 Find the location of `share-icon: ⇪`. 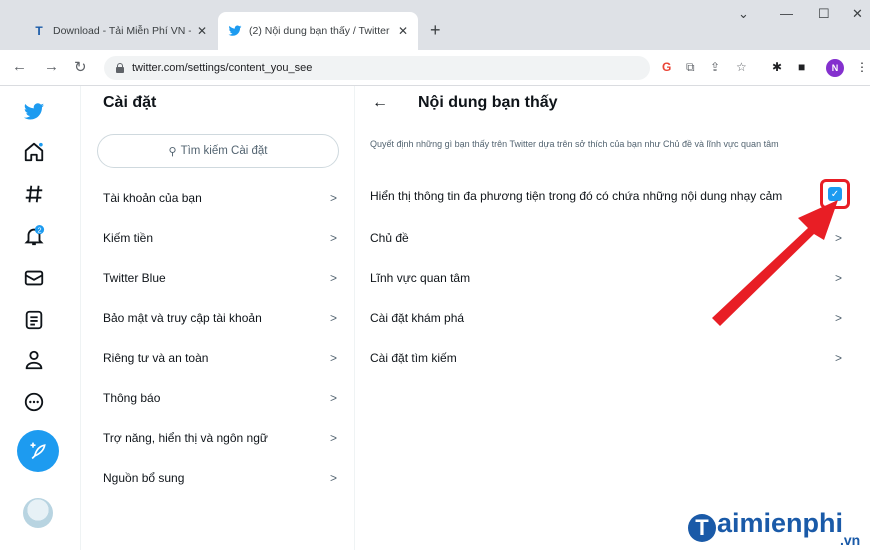

share-icon: ⇪ is located at coordinates (715, 67).